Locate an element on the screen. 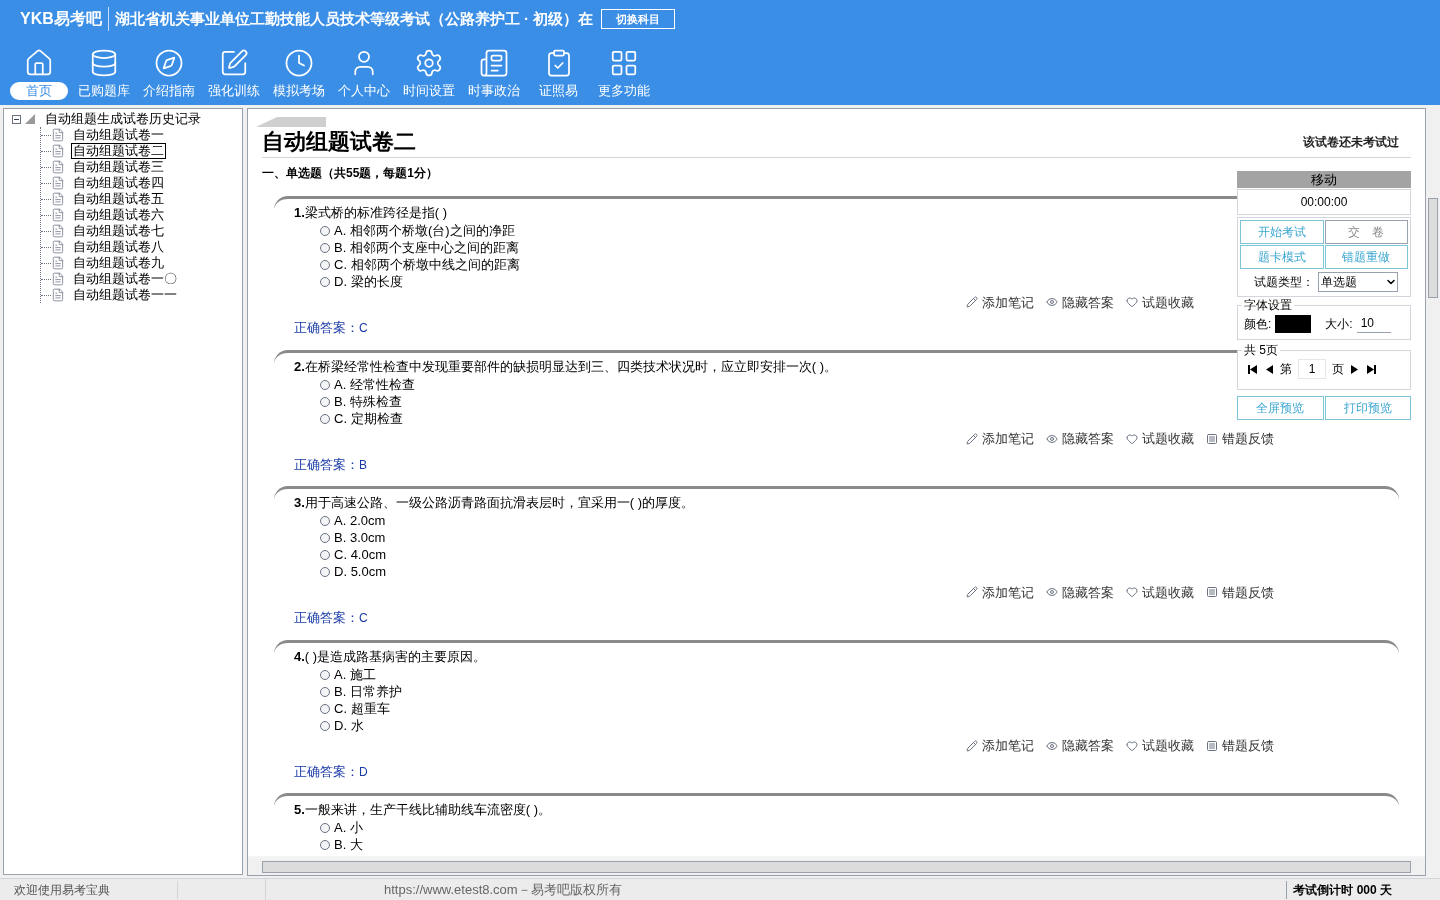  tree-item: 自动组题试卷二 is located at coordinates (118, 151).